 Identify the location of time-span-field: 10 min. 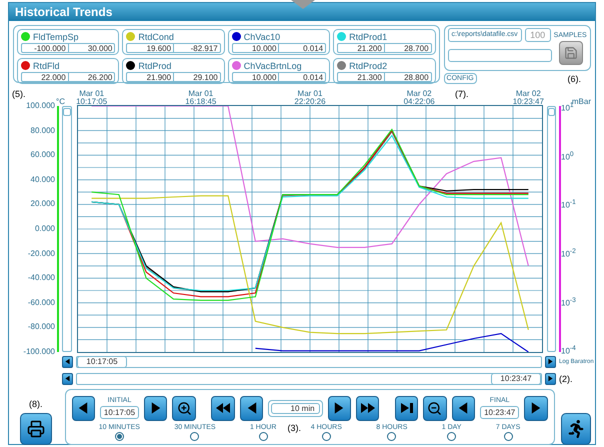
(295, 408).